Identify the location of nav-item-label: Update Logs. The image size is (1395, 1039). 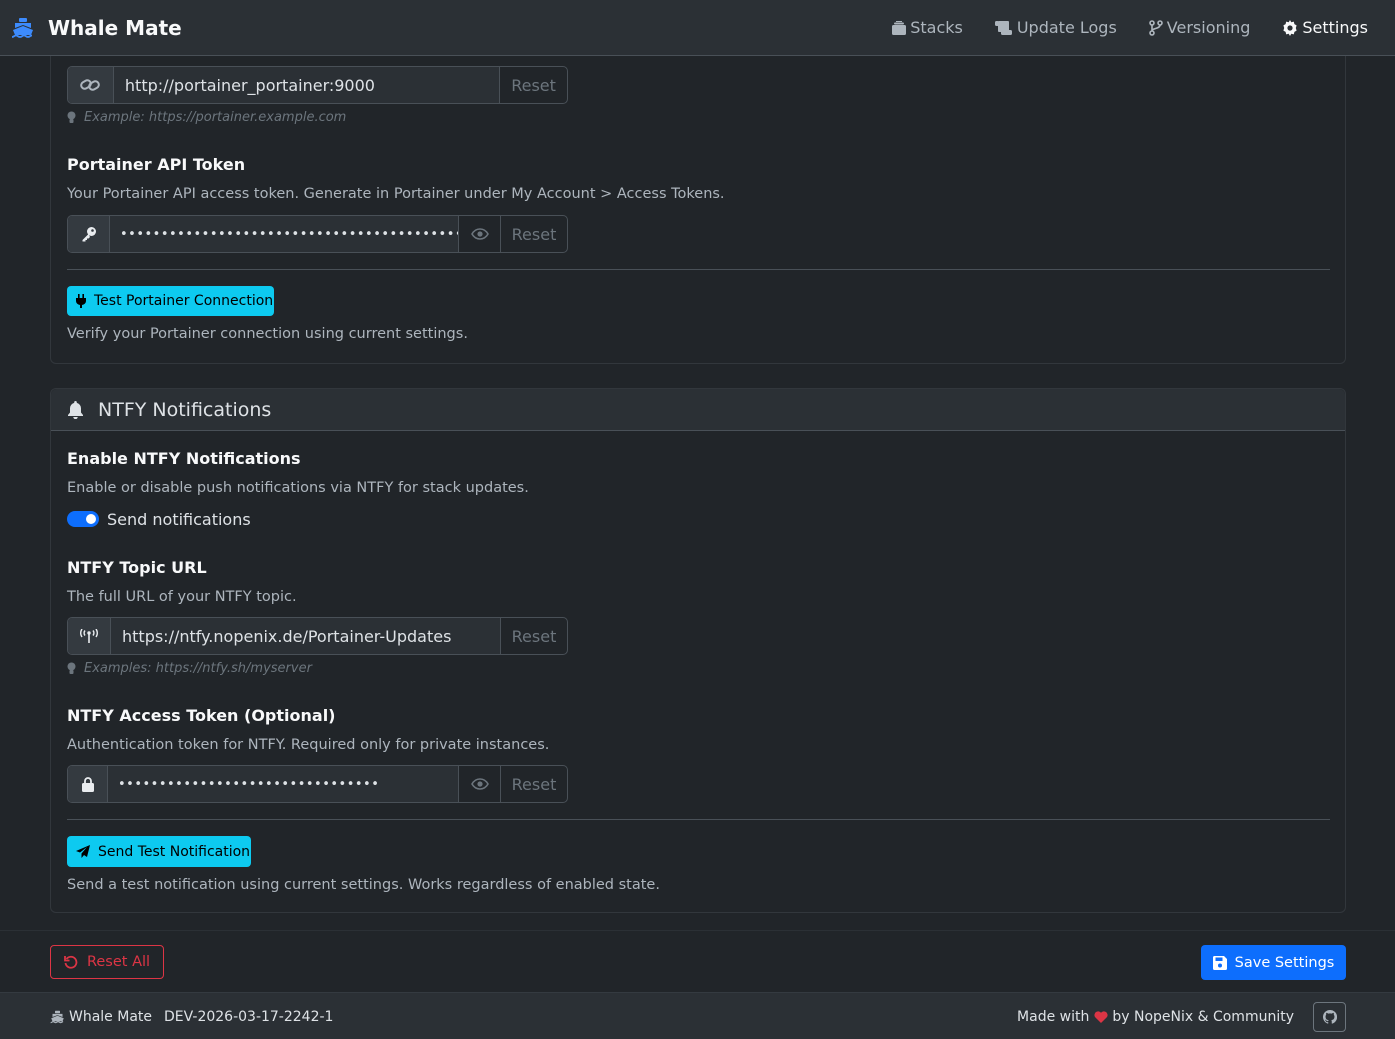
(1066, 27).